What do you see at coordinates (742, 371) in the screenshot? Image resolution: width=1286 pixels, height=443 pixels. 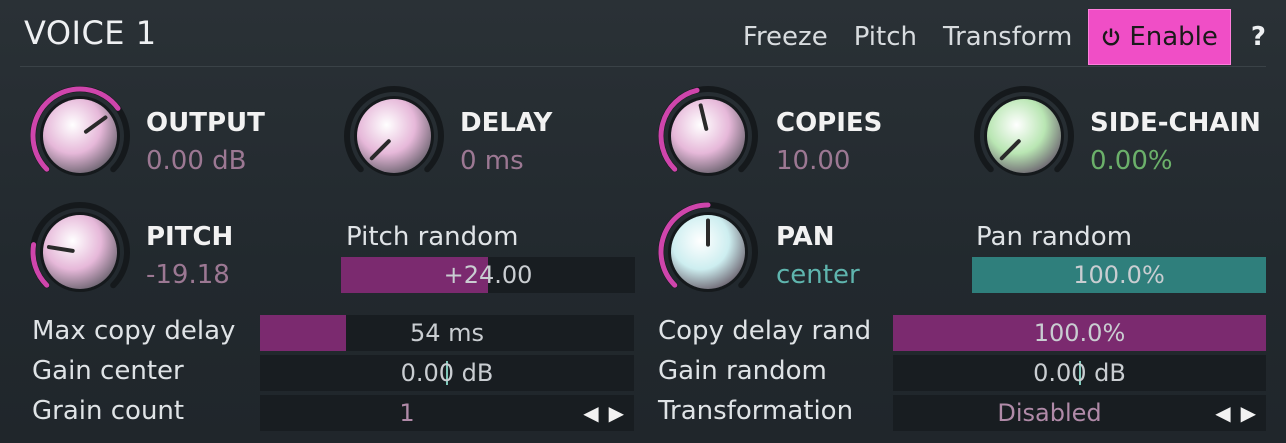 I see `gain-random-label: Gain random` at bounding box center [742, 371].